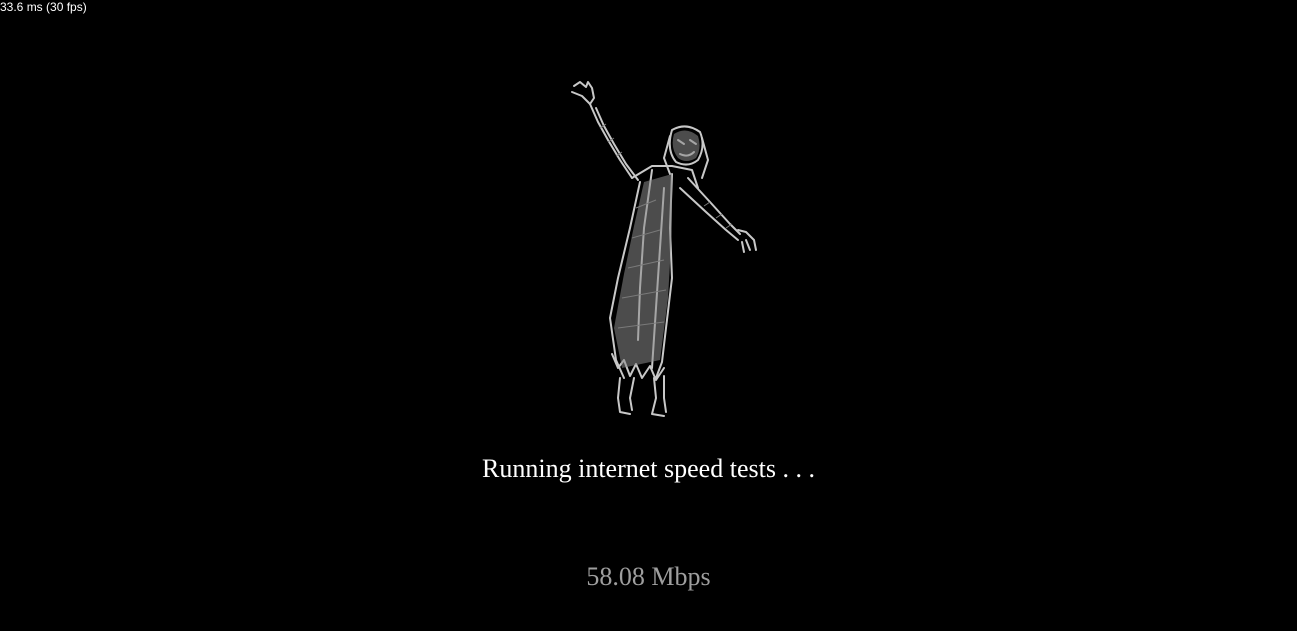 Image resolution: width=1297 pixels, height=631 pixels. I want to click on frame-time-counter: 33.6 ms (30 fps), so click(43, 7).